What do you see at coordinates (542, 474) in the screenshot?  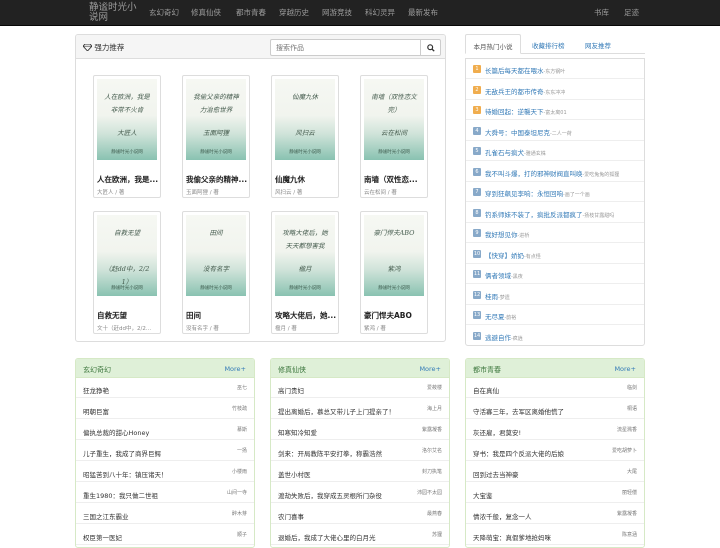 I see `book-name: 回到过去当神豪` at bounding box center [542, 474].